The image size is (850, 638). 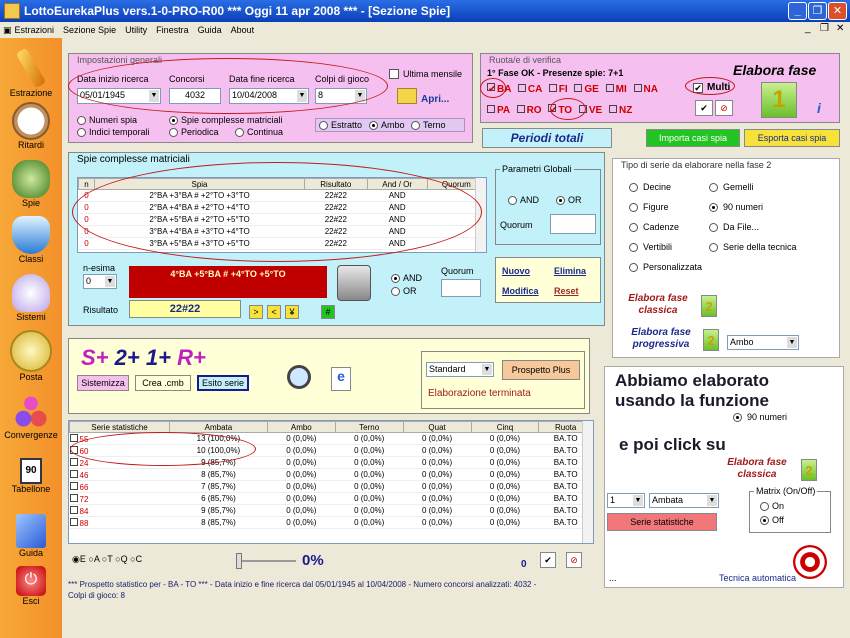 What do you see at coordinates (282, 207) in the screenshot?
I see `table-row: 0 2°BA +4°BA # +2°TO +4°TO 22#22 AND` at bounding box center [282, 207].